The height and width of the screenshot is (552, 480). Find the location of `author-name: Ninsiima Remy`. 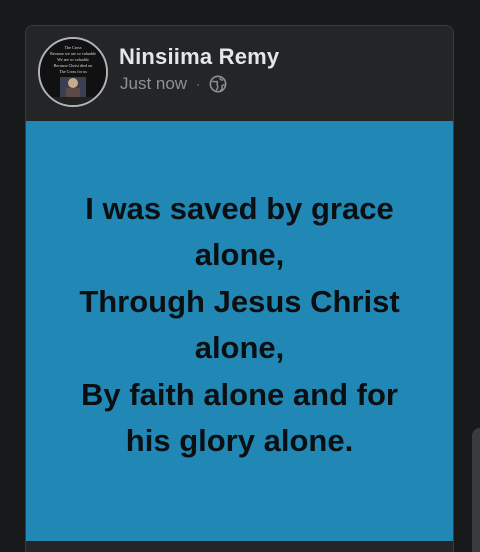

author-name: Ninsiima Remy is located at coordinates (199, 57).